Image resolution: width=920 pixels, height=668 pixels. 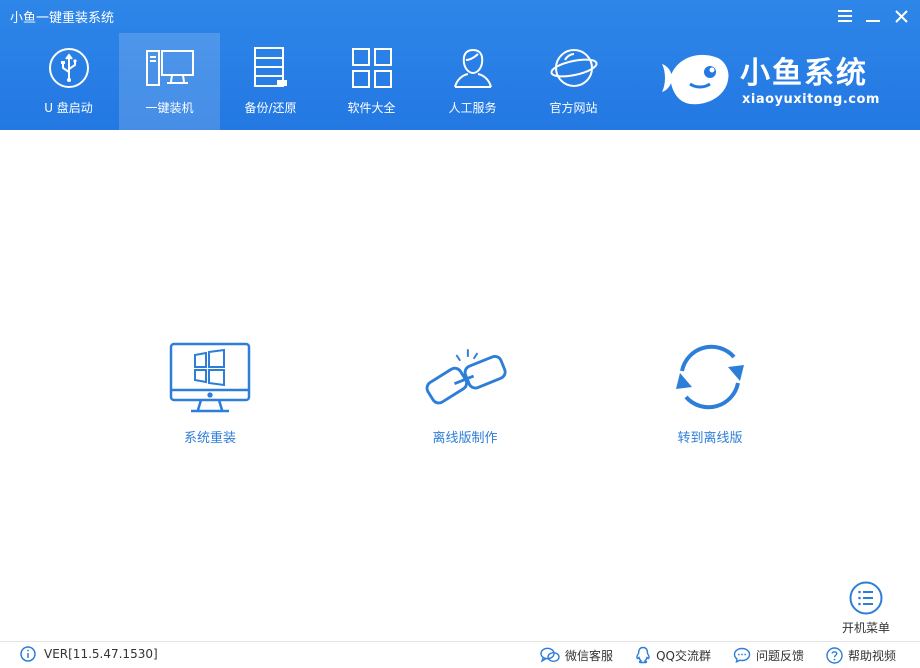 What do you see at coordinates (834, 655) in the screenshot?
I see `help-icon` at bounding box center [834, 655].